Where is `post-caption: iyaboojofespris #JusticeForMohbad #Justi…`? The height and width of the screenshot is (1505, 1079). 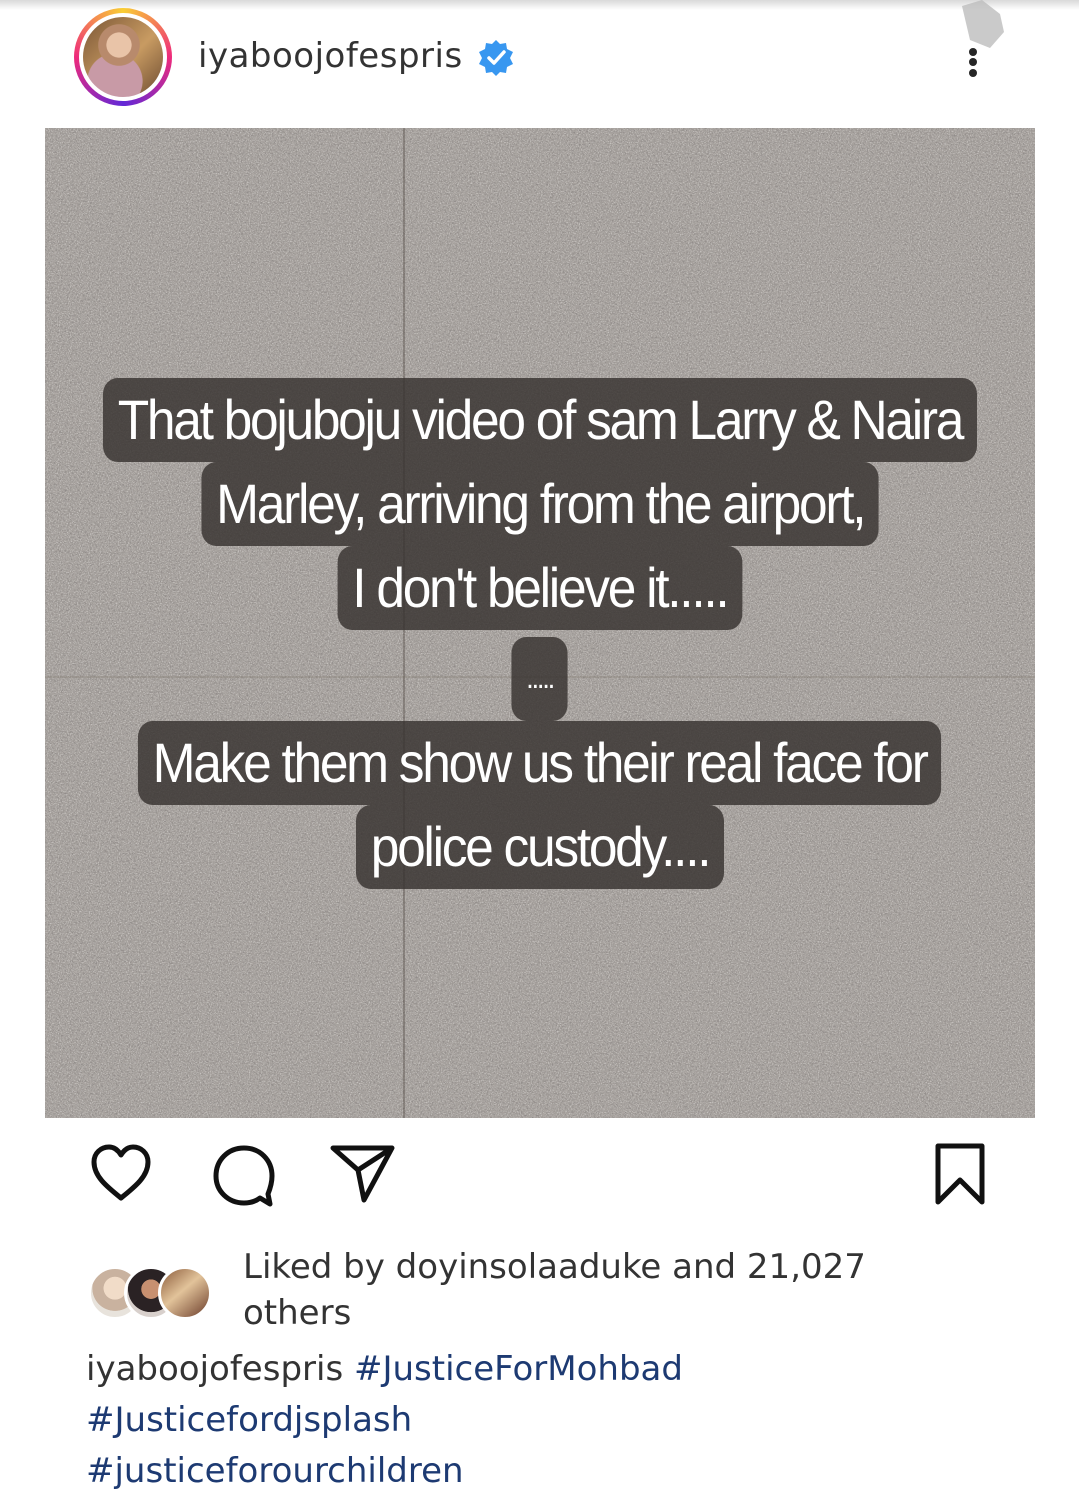
post-caption: iyaboojofespris #JusticeForMohbad #Justi… is located at coordinates (536, 1420).